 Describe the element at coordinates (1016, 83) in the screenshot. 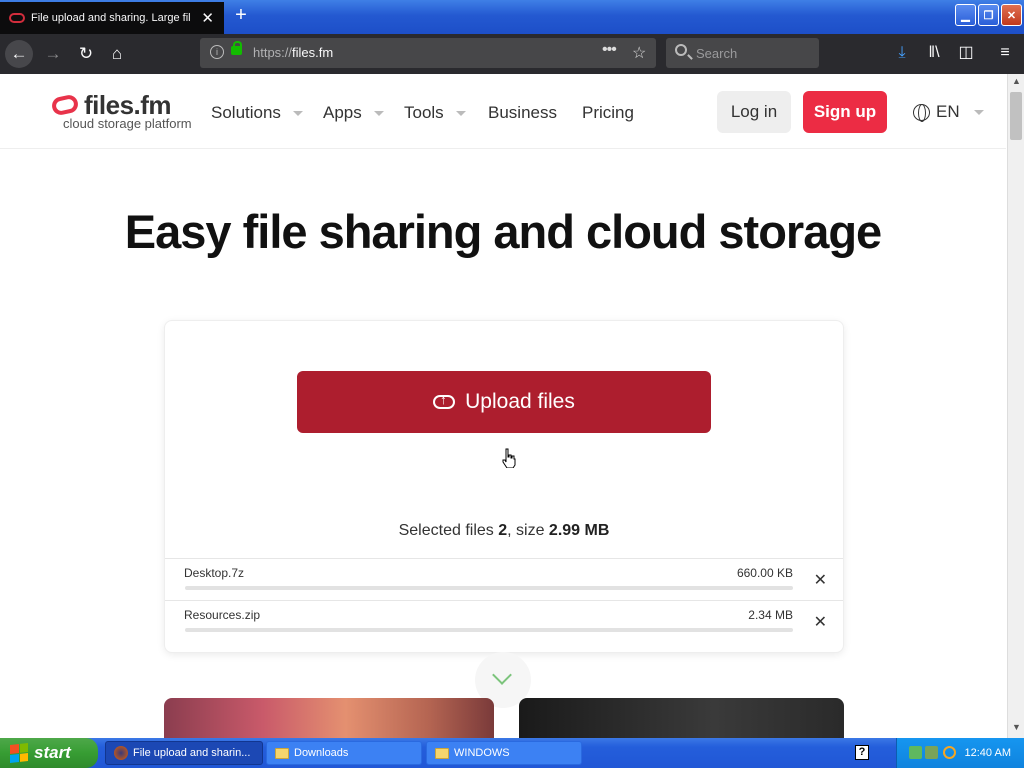

I see `scroll-up-icon: ▲` at that location.